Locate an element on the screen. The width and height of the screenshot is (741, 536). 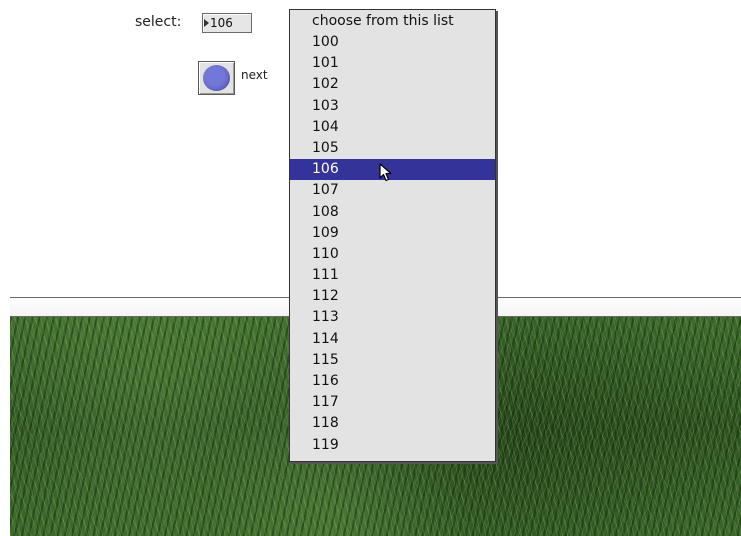
dropdown-triangle-icon is located at coordinates (206, 22).